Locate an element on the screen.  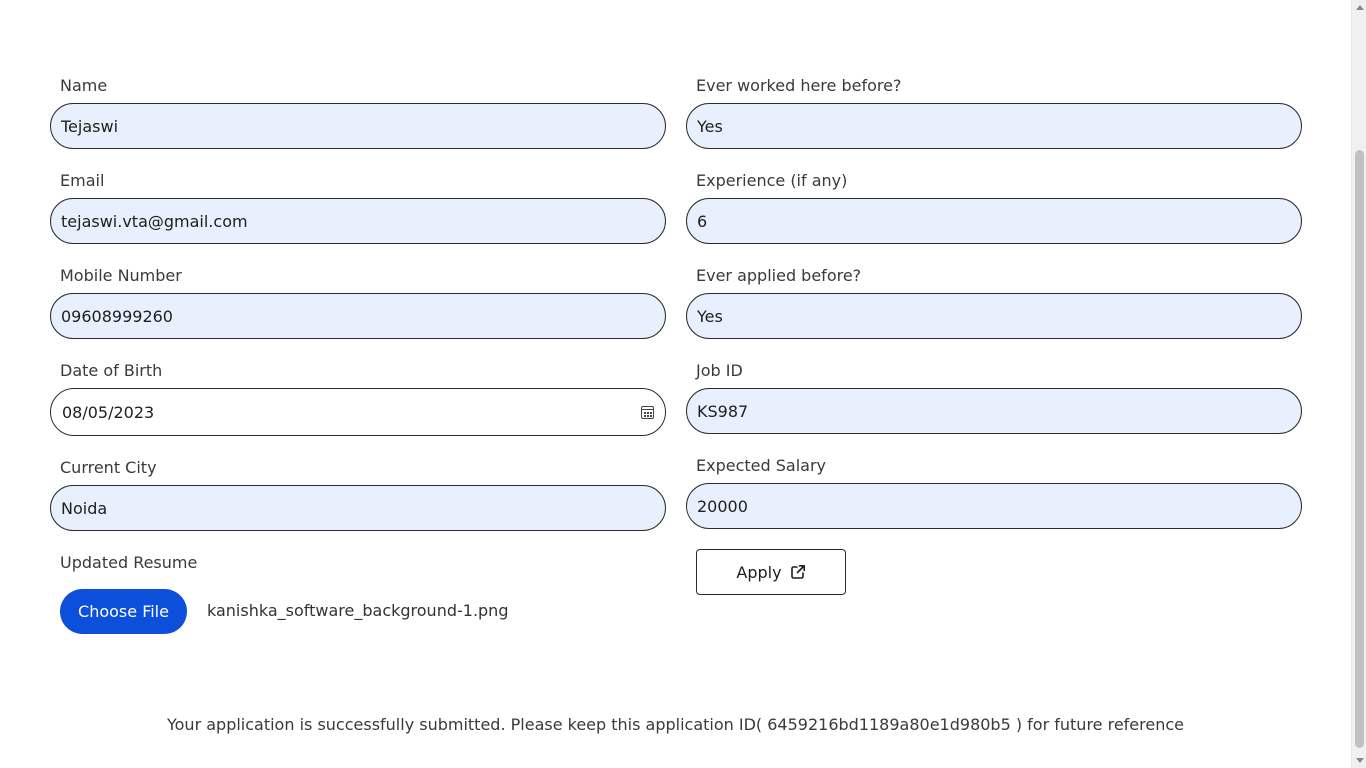
dob-input: 08/05/2023 is located at coordinates (358, 412).